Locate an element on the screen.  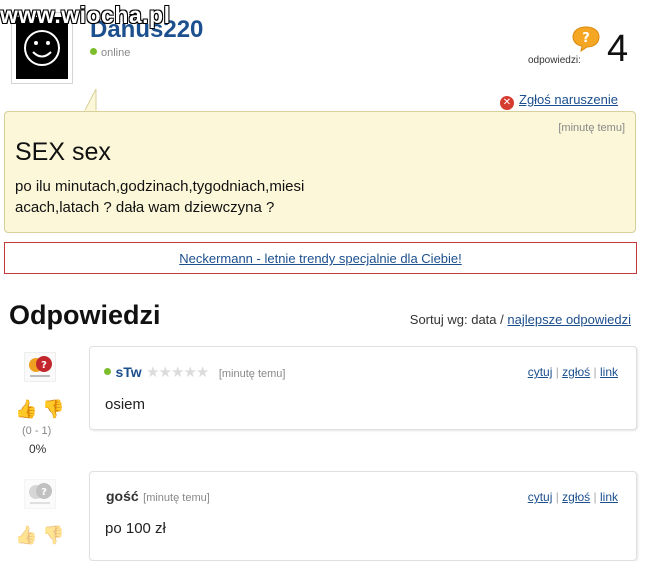
report-label: Zgłoś naruszenie is located at coordinates (568, 99).